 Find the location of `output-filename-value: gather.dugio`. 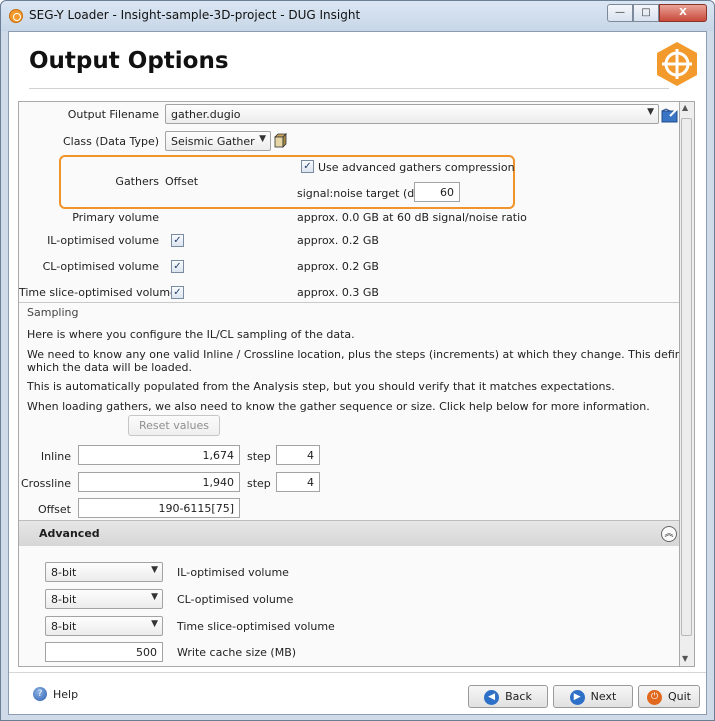

output-filename-value: gather.dugio is located at coordinates (206, 114).